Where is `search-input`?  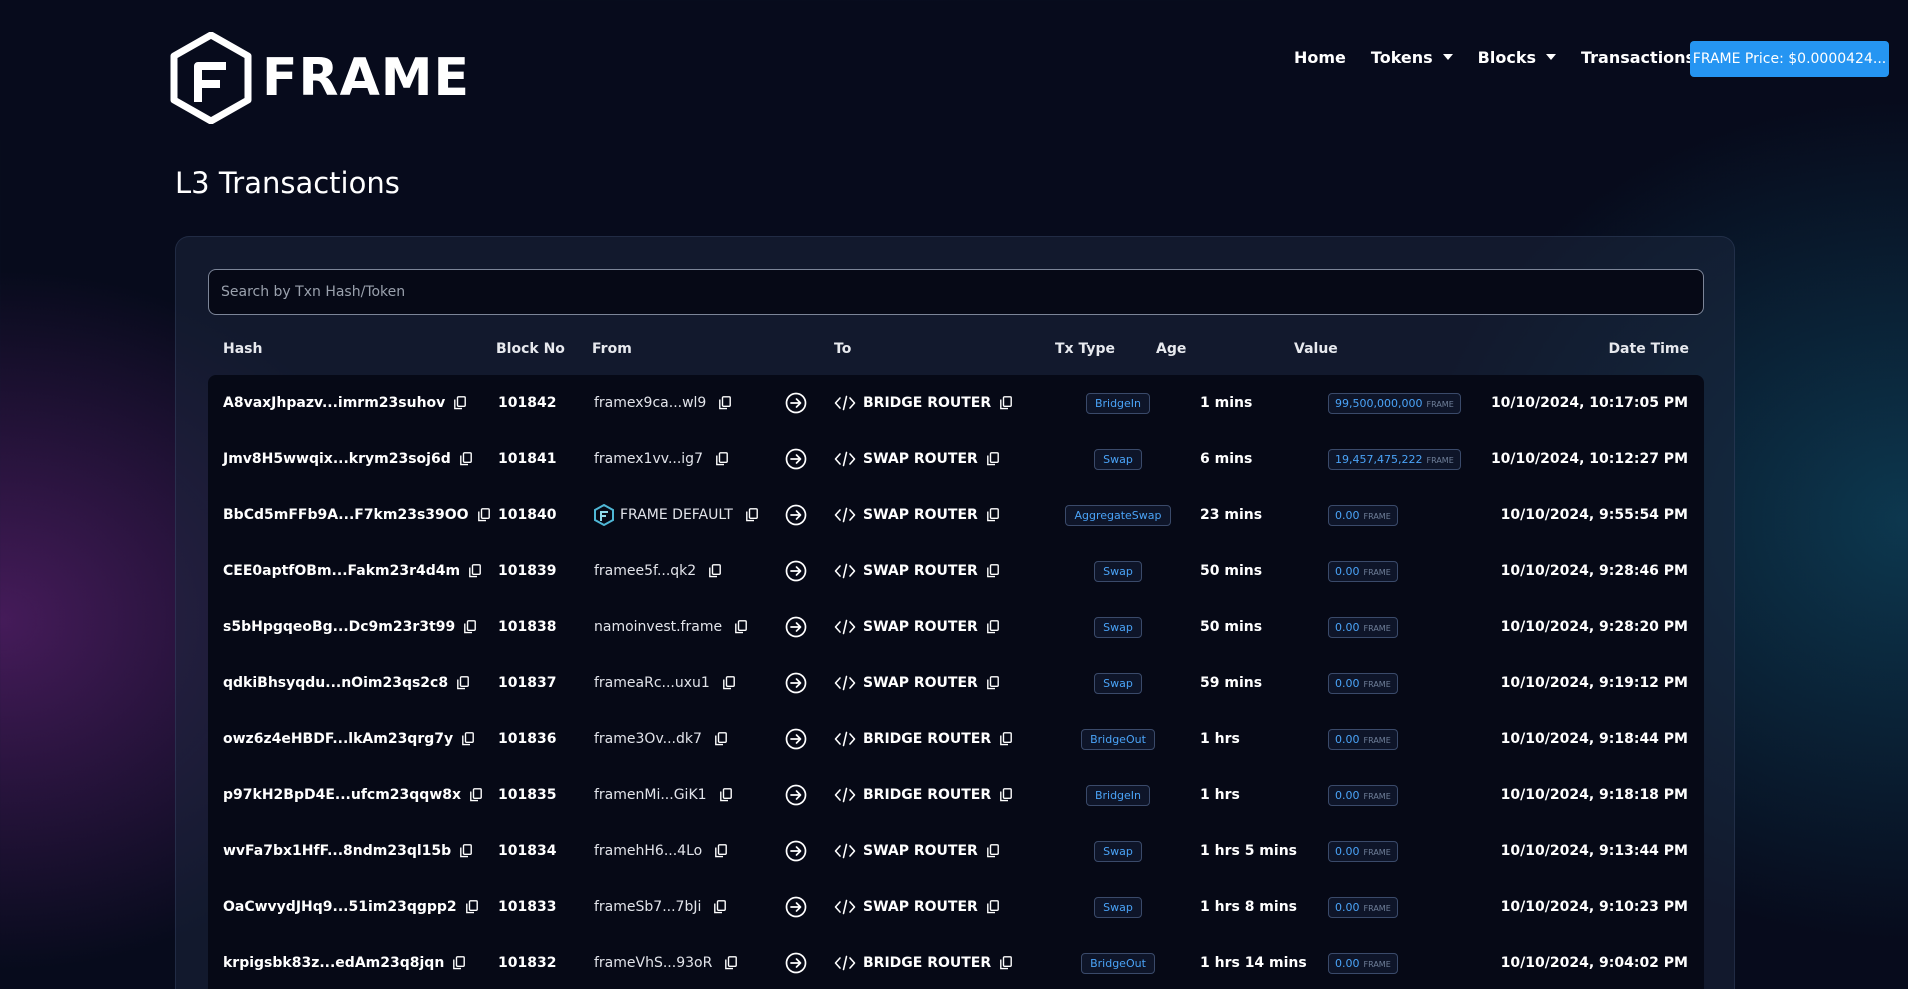
search-input is located at coordinates (956, 292).